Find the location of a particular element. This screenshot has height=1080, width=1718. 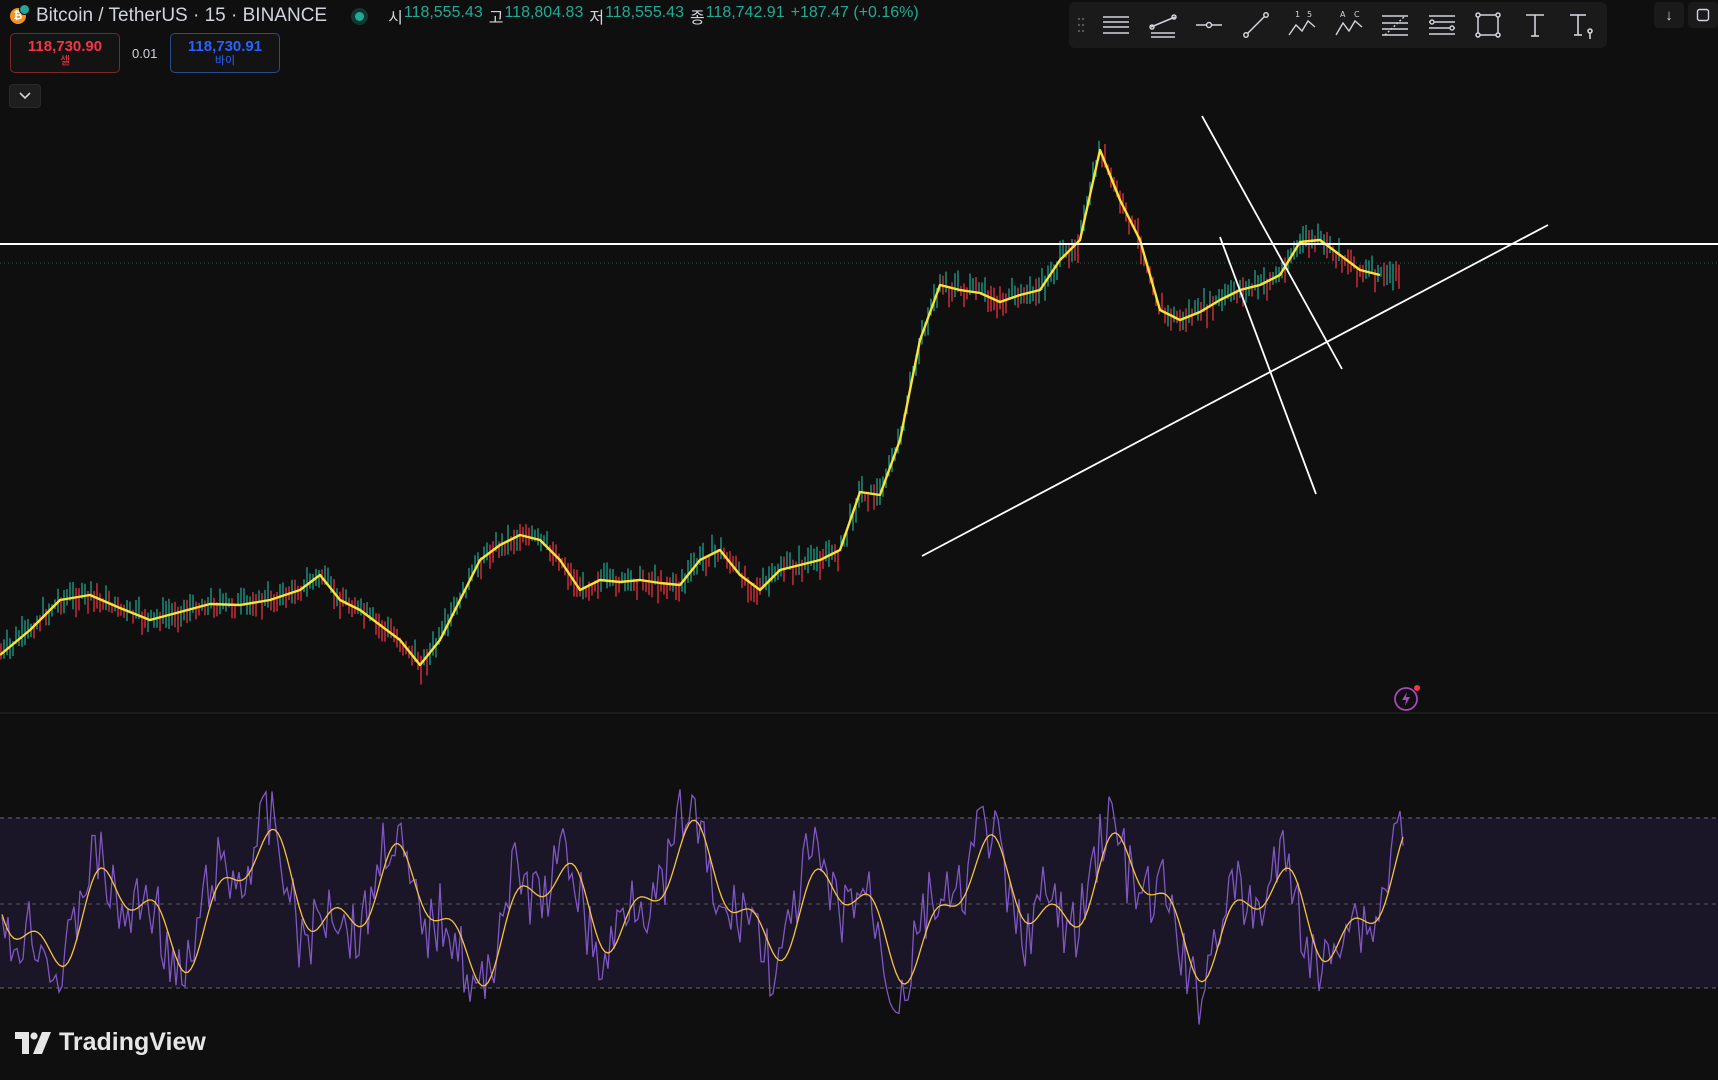

trend-line-lower is located at coordinates (1268, 365).